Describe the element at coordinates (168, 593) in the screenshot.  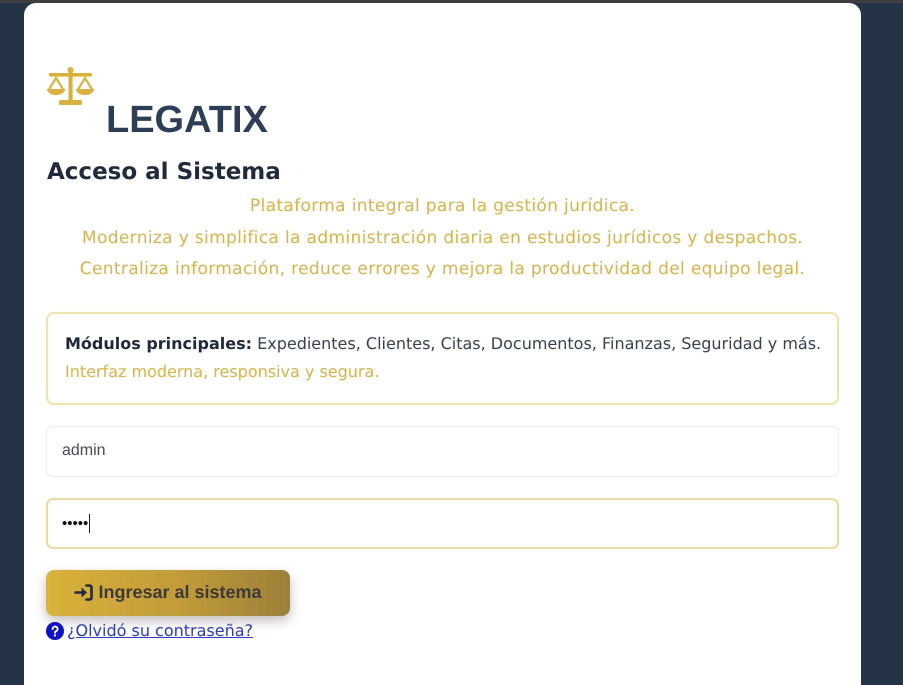
I see `login-button: Ingresar al sistema` at that location.